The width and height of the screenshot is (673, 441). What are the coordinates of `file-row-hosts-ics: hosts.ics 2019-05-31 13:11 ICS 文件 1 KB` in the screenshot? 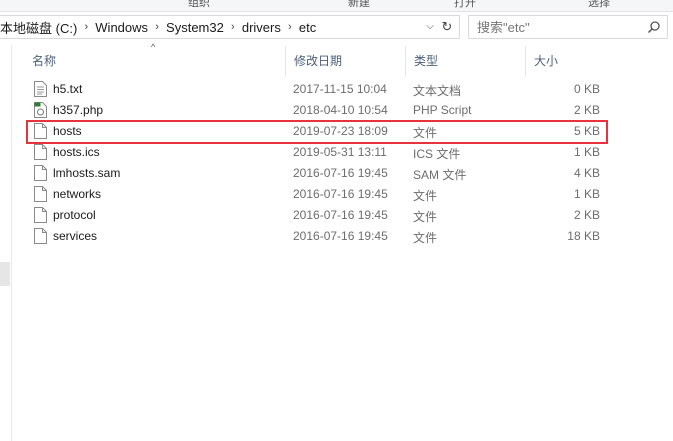 It's located at (314, 152).